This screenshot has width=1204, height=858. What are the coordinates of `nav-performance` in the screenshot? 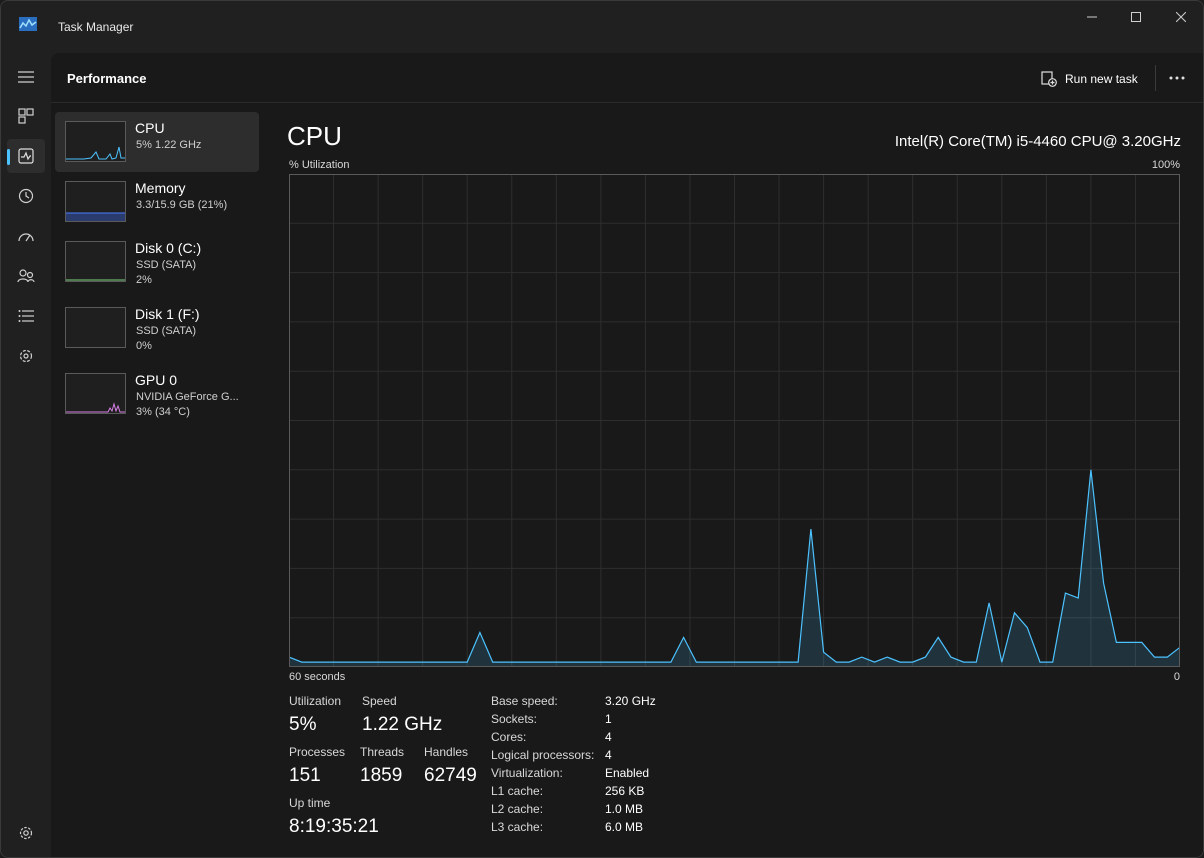 It's located at (26, 156).